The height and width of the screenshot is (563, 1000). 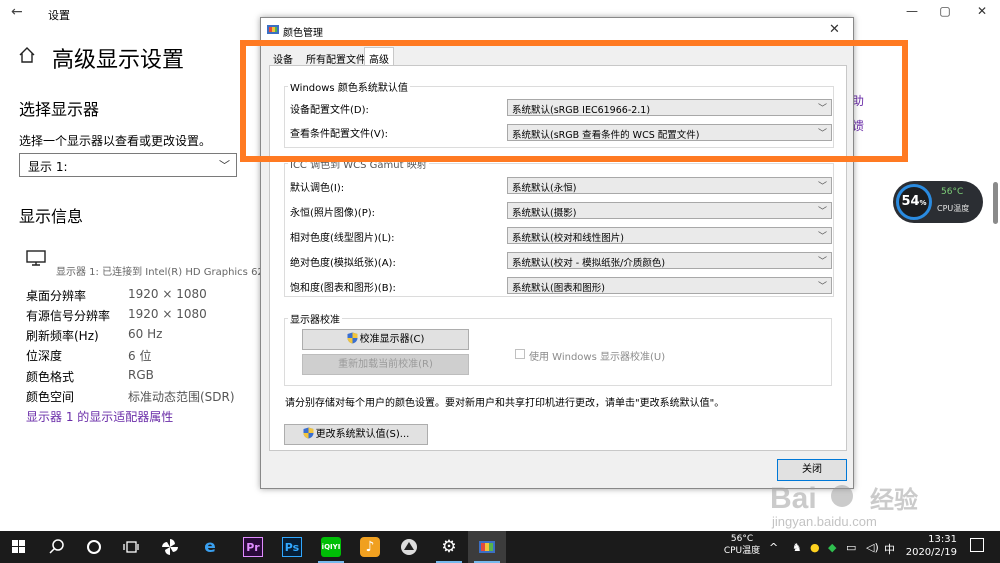 I want to click on relative-colorimetric-dropdown: 系统默认(校对和线性图片) ﹀, so click(x=669, y=235).